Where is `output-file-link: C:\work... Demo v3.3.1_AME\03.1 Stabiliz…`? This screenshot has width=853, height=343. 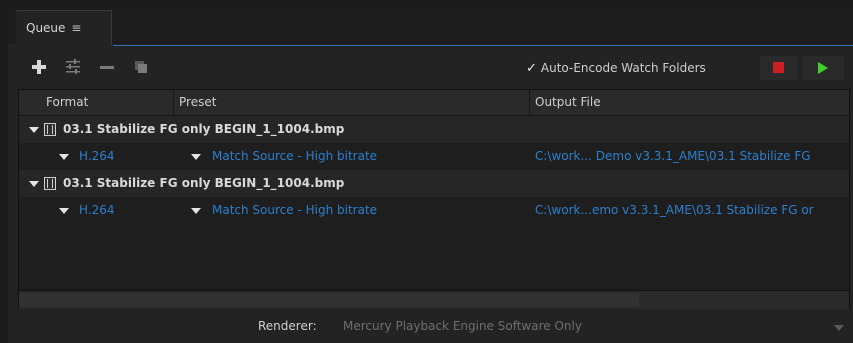 output-file-link: C:\work... Demo v3.3.1_AME\03.1 Stabiliz… is located at coordinates (692, 156).